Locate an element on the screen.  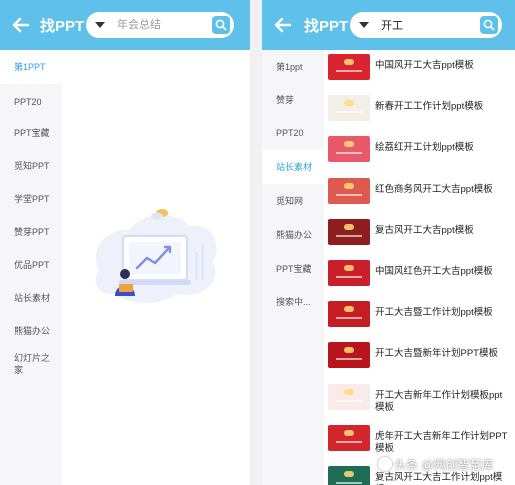
result-item: 开工大吉新年工作计划模板ppt模板 is located at coordinates (419, 401).